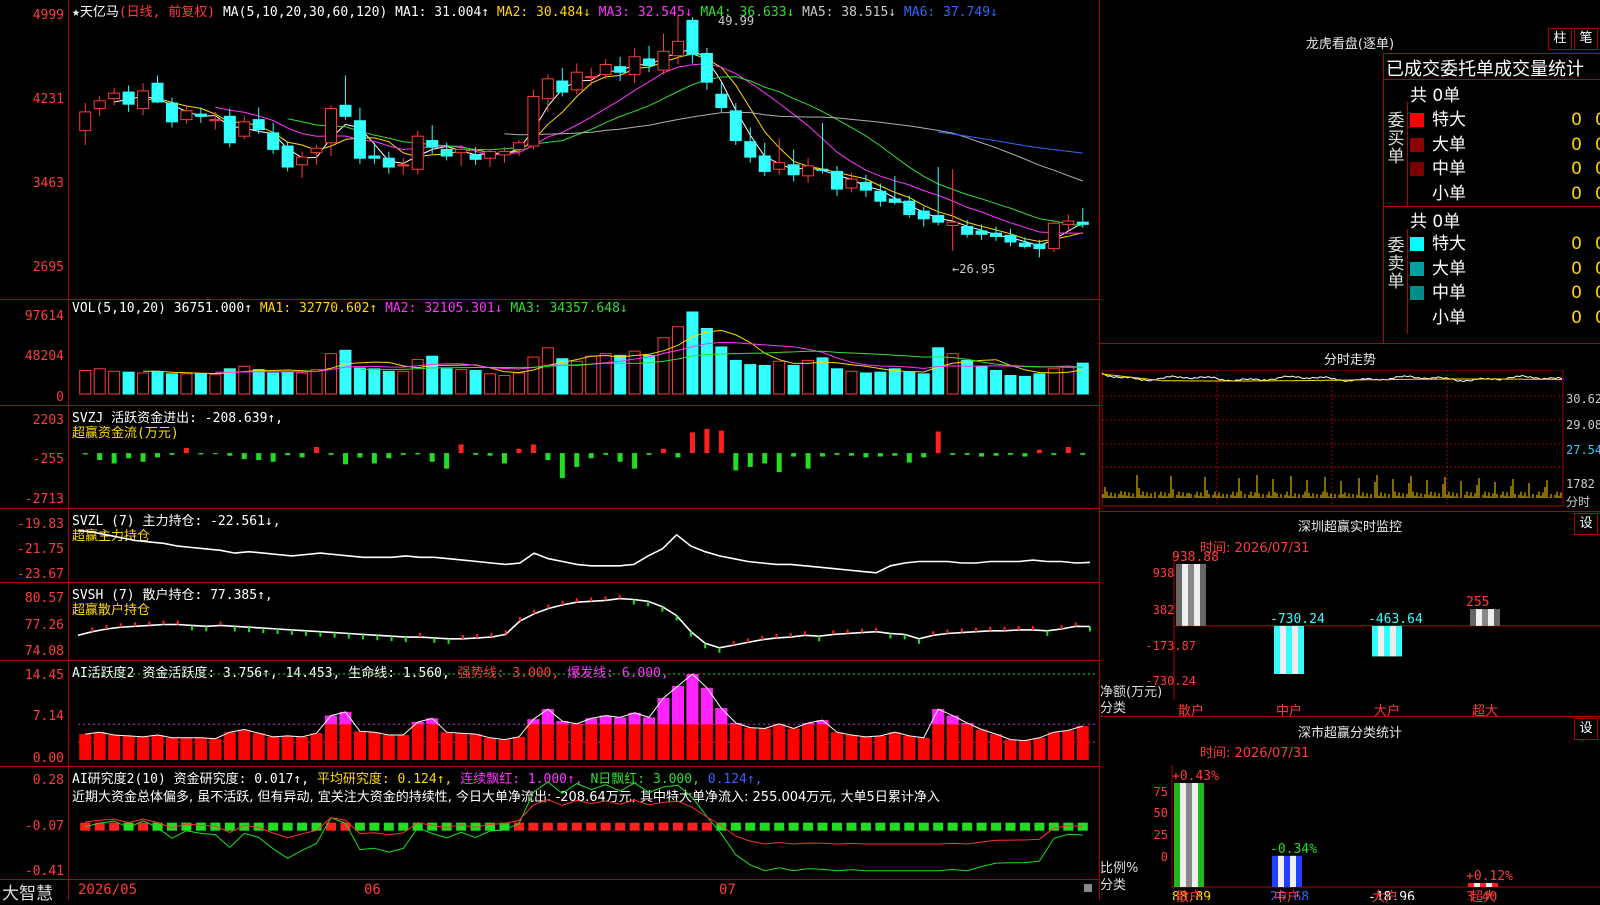  What do you see at coordinates (1586, 524) in the screenshot?
I see `sz-monitor-settings-button: 设` at bounding box center [1586, 524].